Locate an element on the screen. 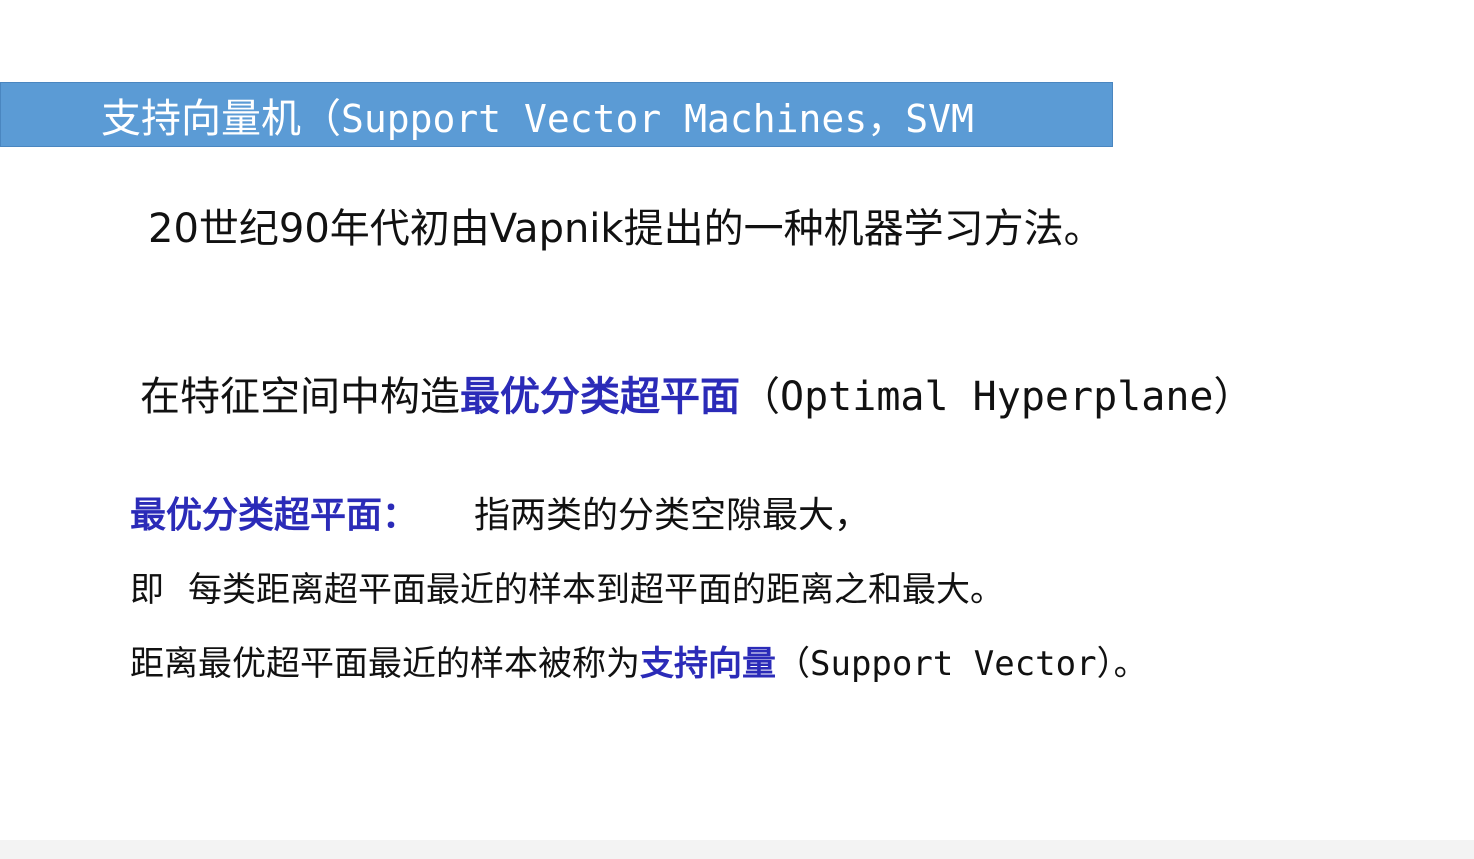 Image resolution: width=1474 pixels, height=859 pixels. sv-suffix: ）。 is located at coordinates (1122, 664).